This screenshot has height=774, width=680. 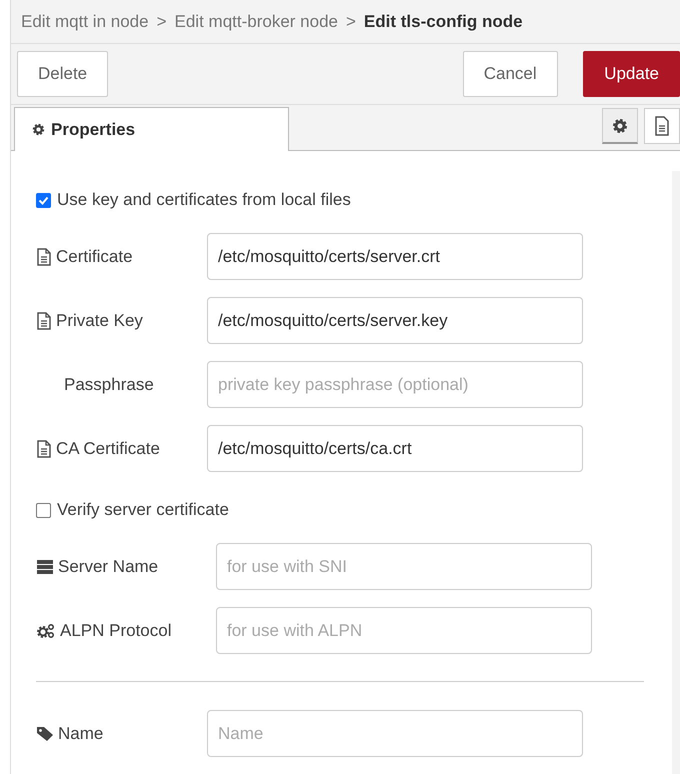 I want to click on input-field: for use with SNI, so click(x=404, y=566).